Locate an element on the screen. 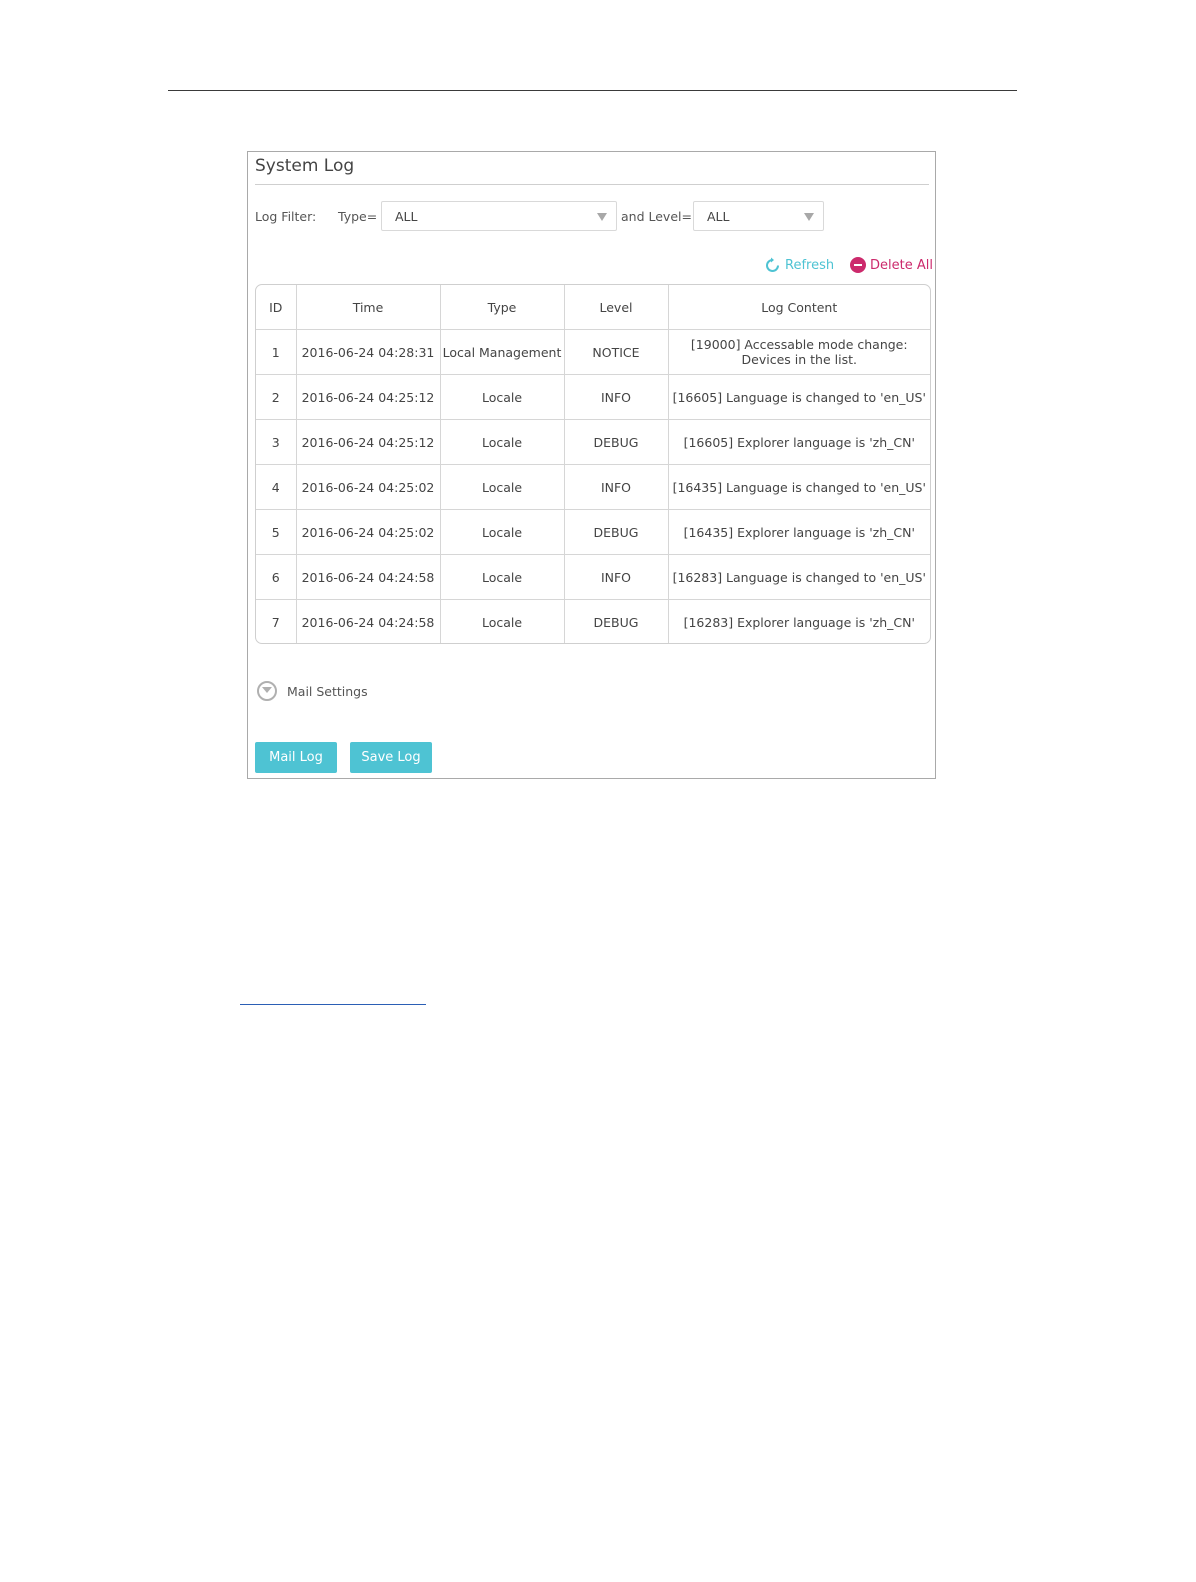  cell-log-content: [16435] Language is changed to 'en_US' is located at coordinates (799, 487).